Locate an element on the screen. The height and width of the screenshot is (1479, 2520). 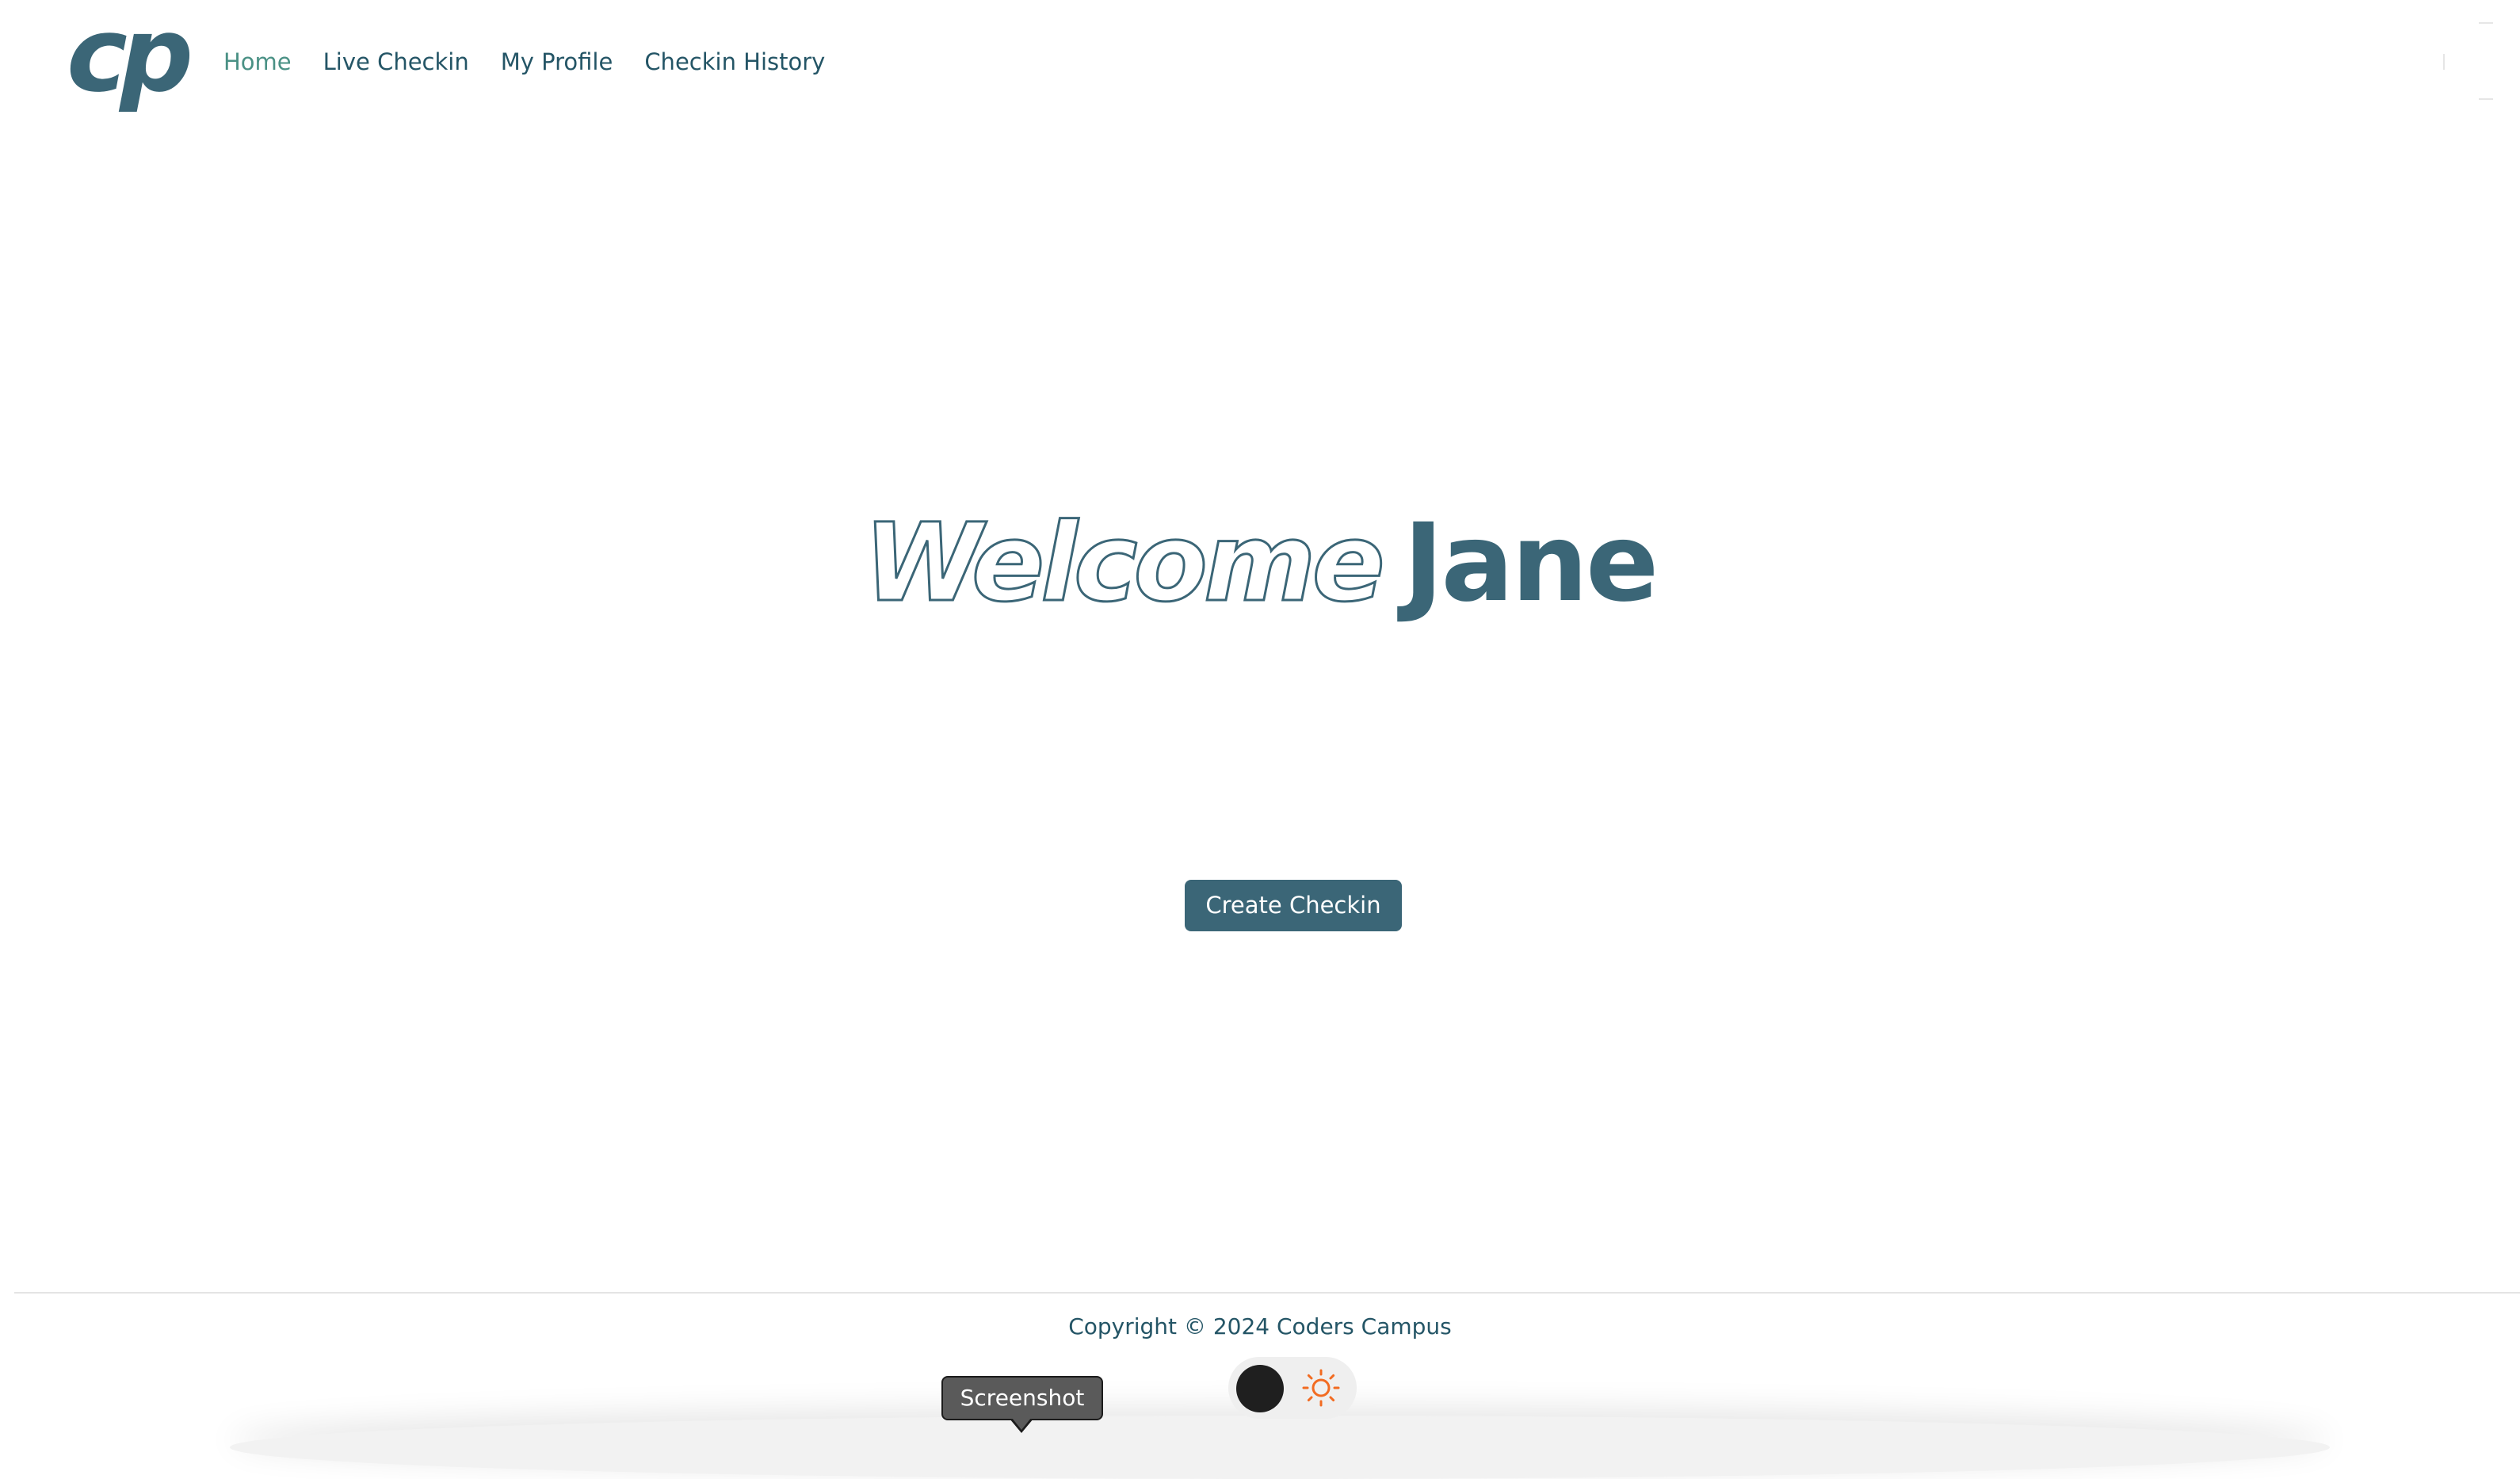
header-corner-line-bottom is located at coordinates (2486, 99).